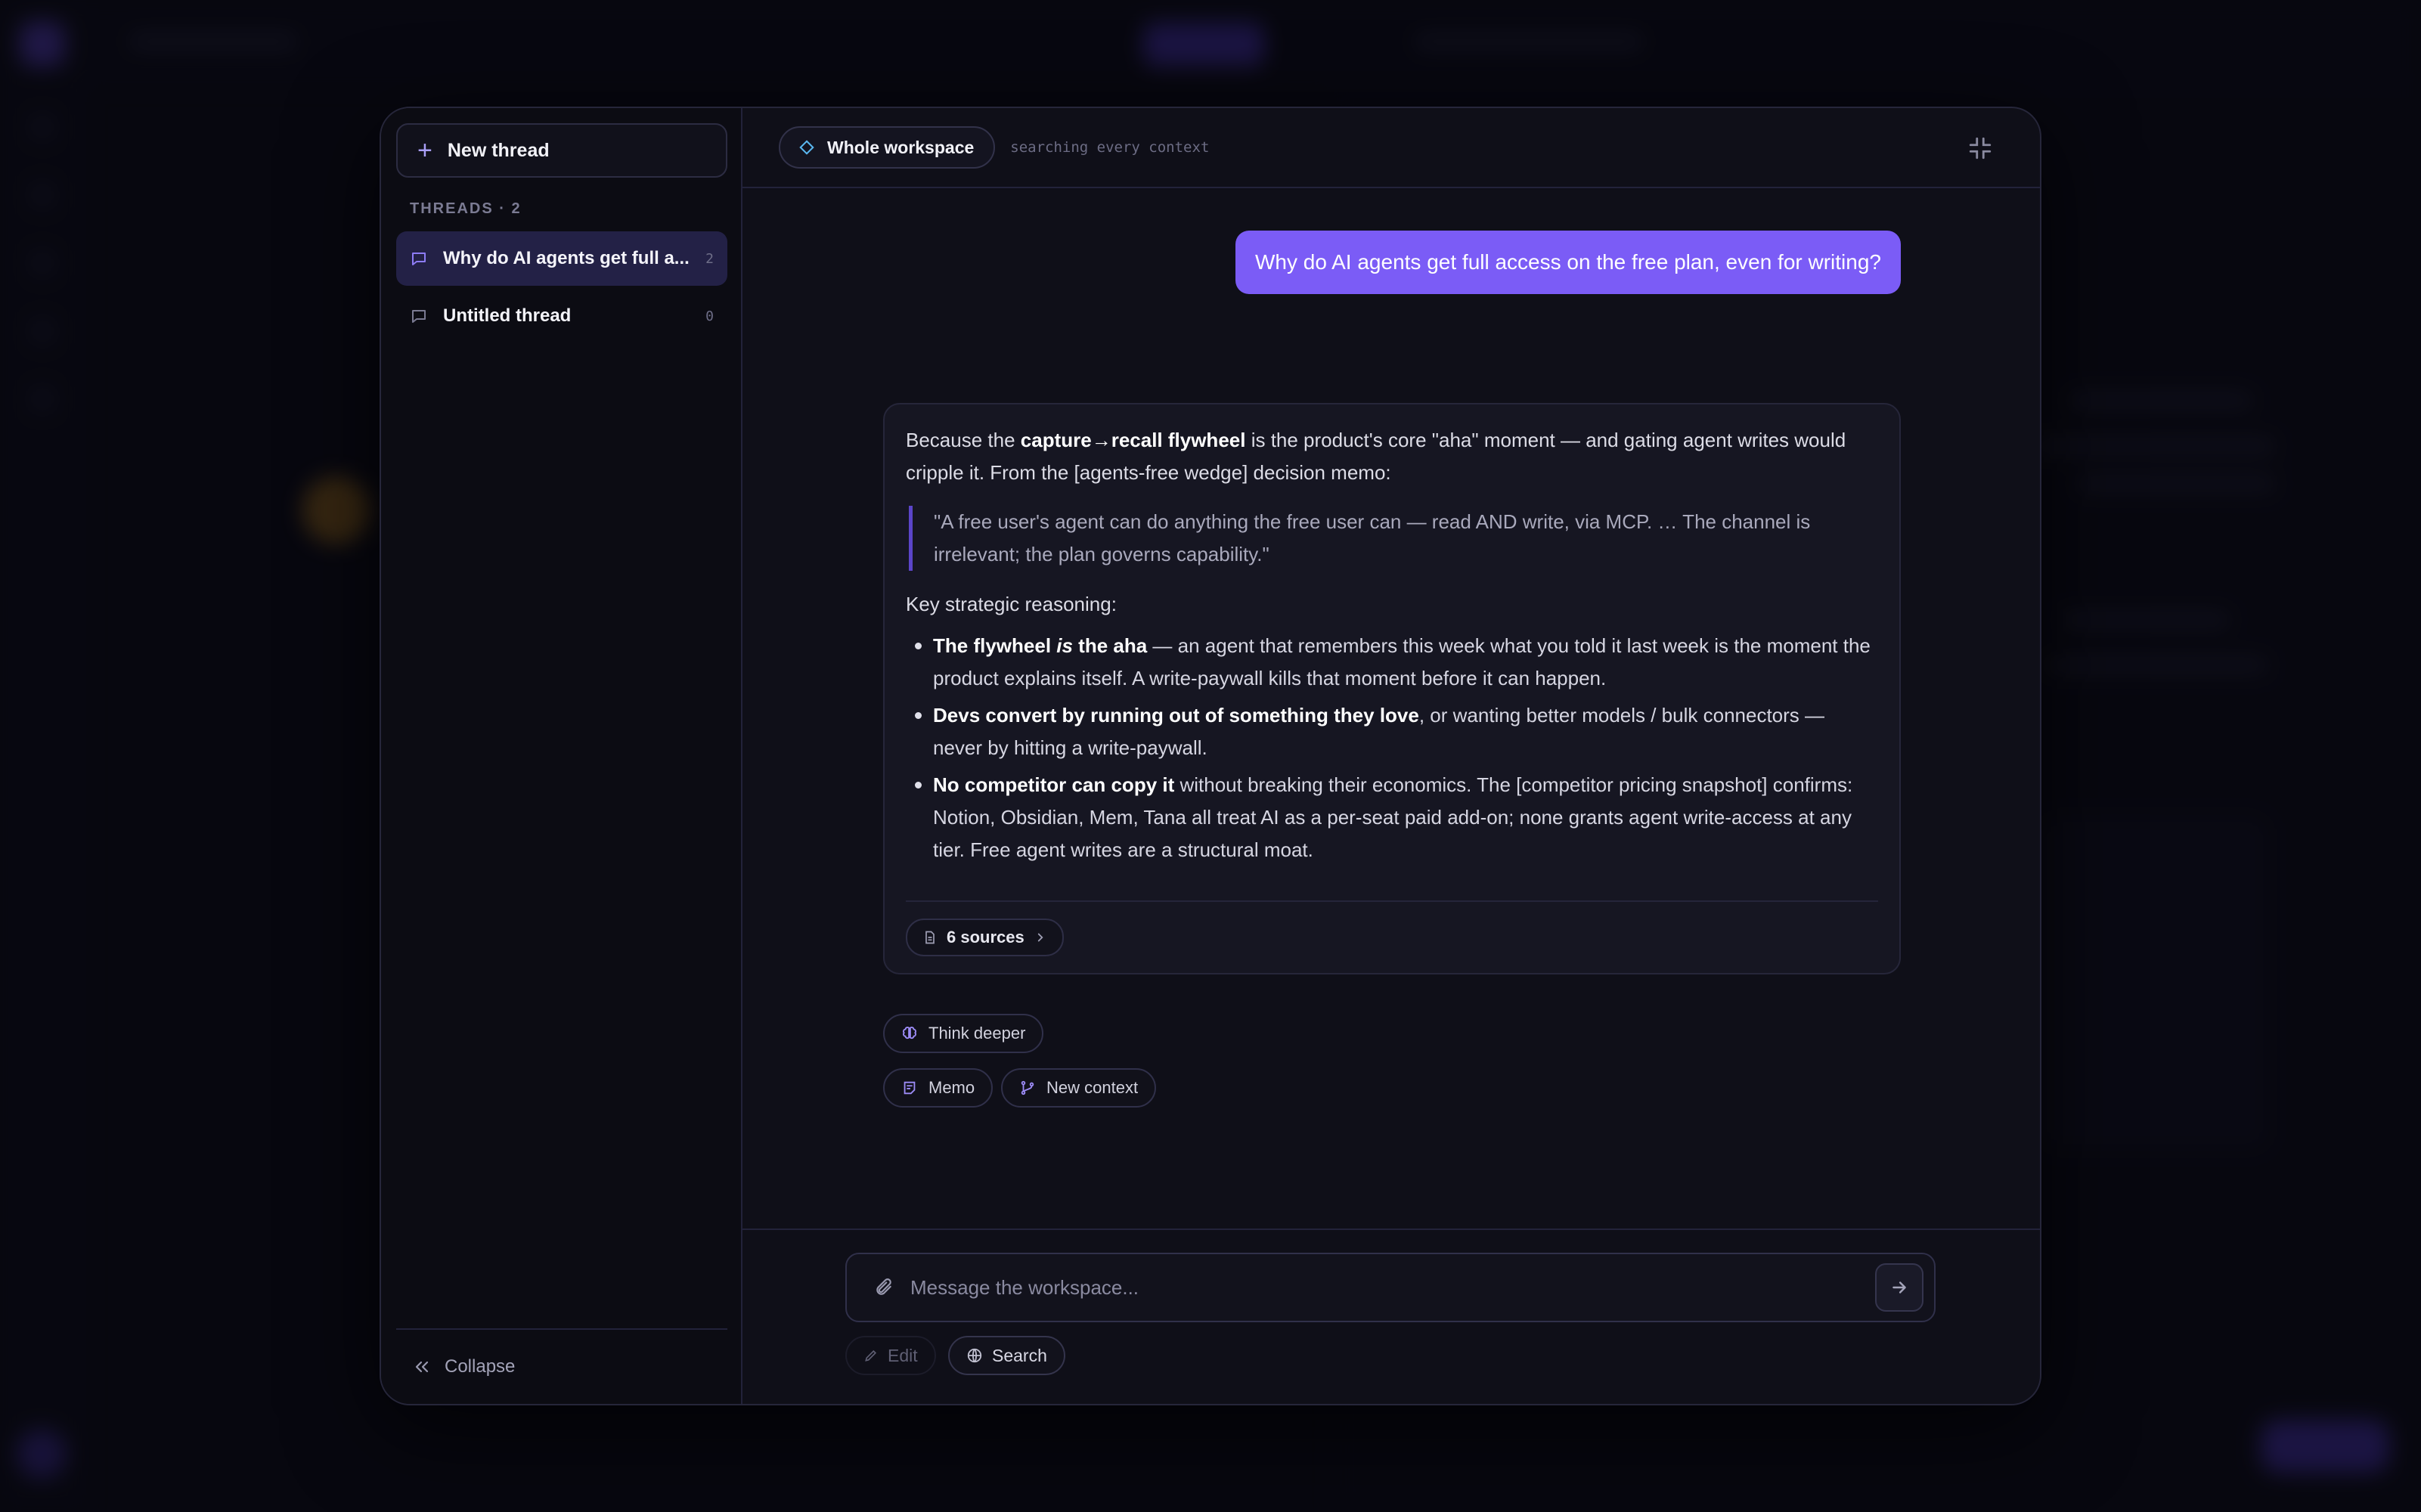 The width and height of the screenshot is (2421, 1512). I want to click on globe-icon, so click(975, 1356).